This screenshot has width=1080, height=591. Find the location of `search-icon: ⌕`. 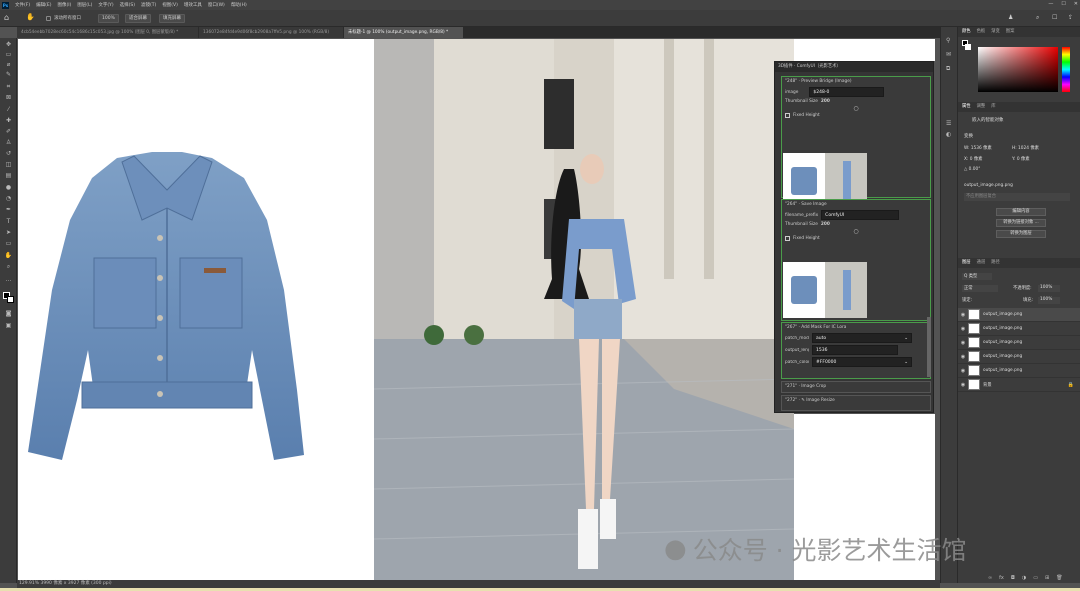

search-icon: ⌕ is located at coordinates (1037, 18).